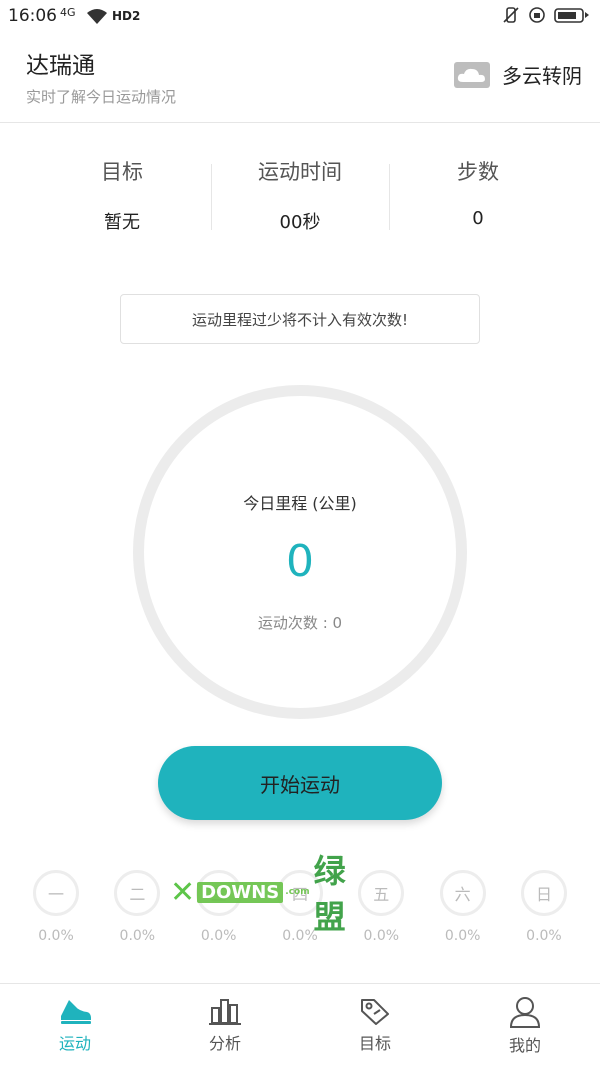  Describe the element at coordinates (524, 1045) in the screenshot. I see `tab-label: 我的` at that location.